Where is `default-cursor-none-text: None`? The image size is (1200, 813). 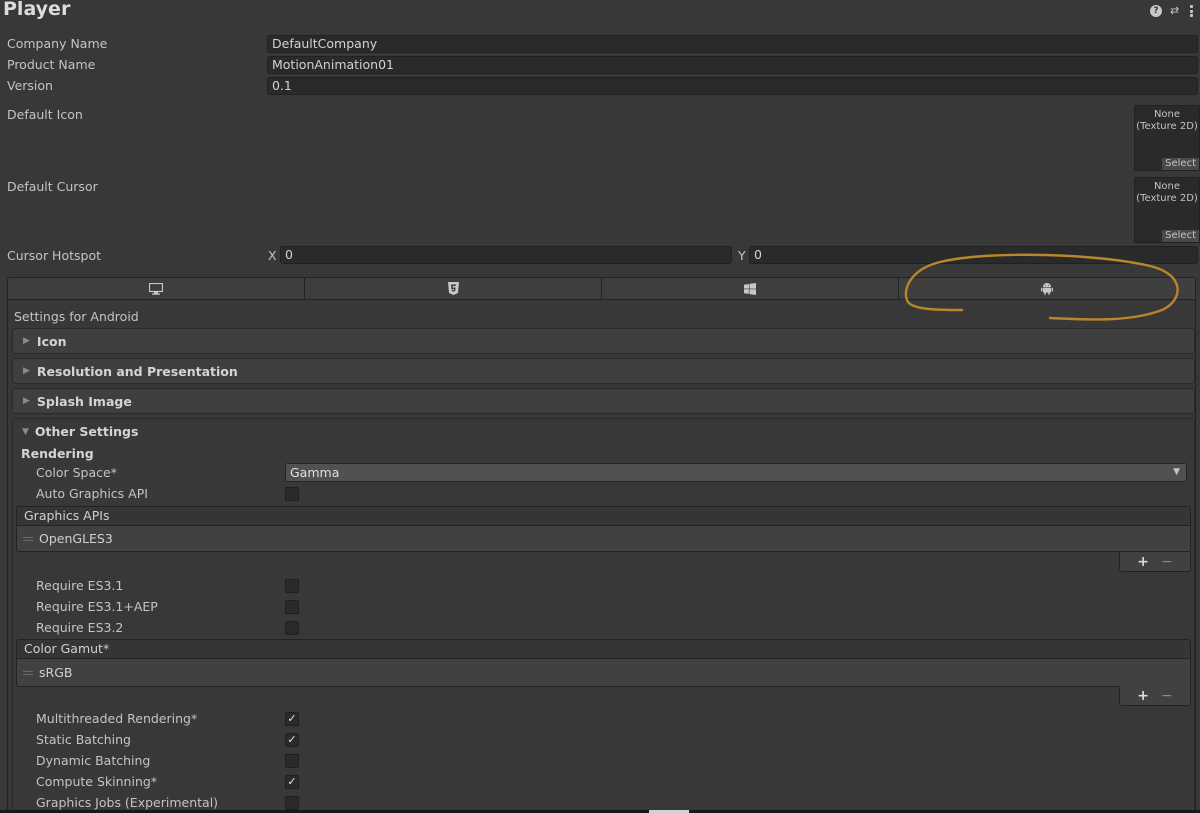
default-cursor-none-text: None is located at coordinates (1167, 186).